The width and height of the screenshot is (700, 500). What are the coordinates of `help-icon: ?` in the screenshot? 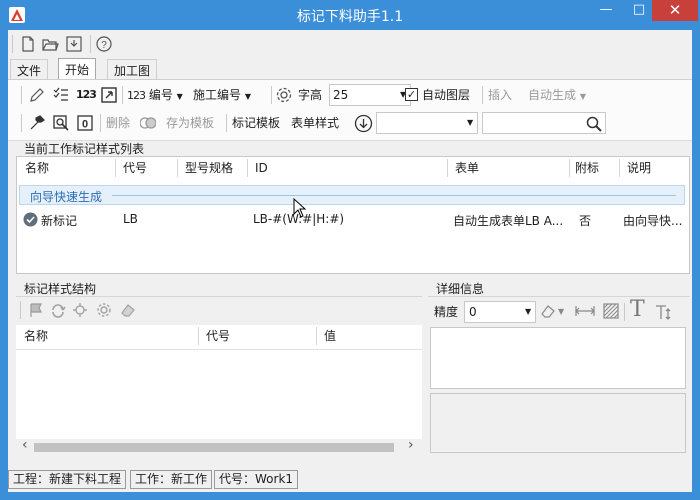 It's located at (104, 44).